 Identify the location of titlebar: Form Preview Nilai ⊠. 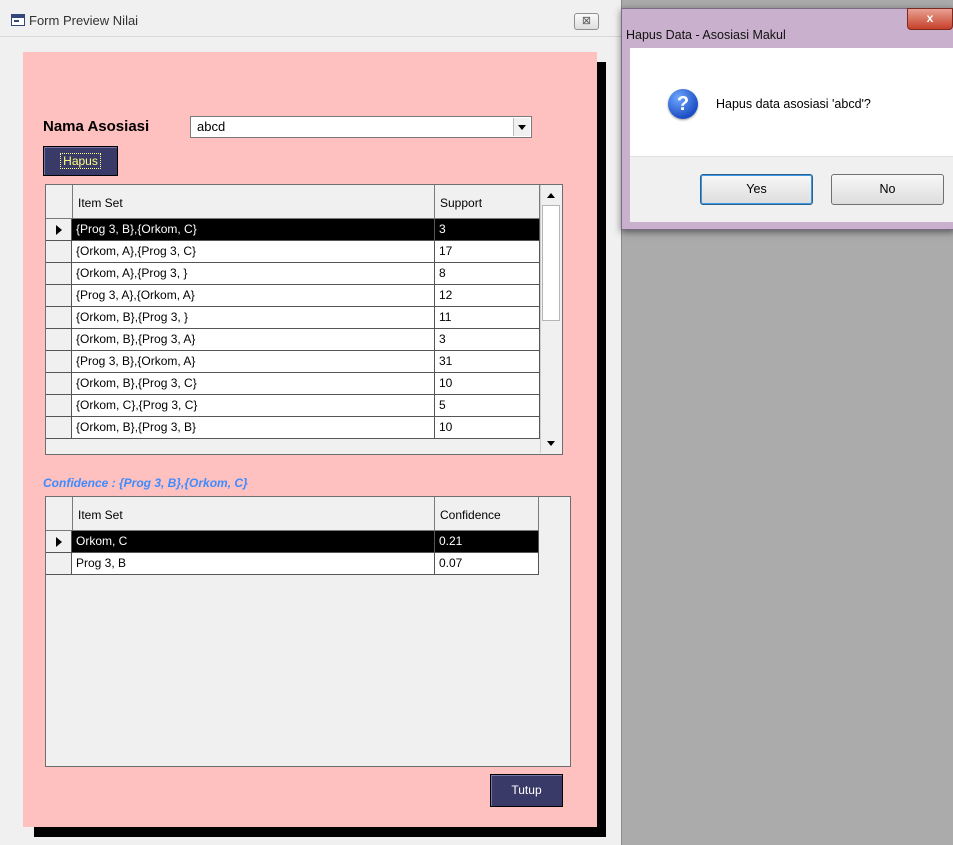
(310, 18).